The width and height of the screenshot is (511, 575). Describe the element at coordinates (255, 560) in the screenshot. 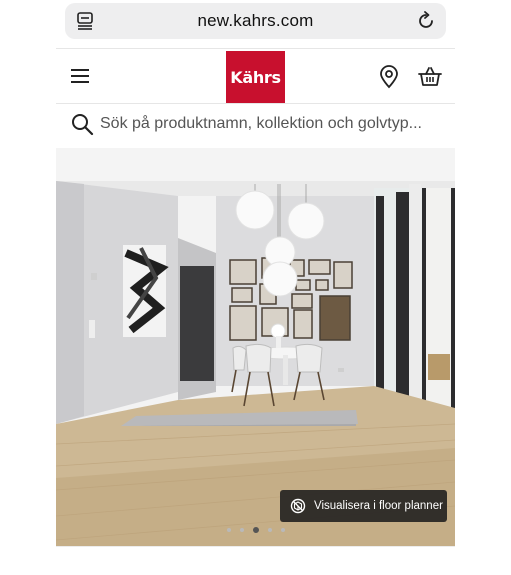

I see `content-below-fold` at that location.